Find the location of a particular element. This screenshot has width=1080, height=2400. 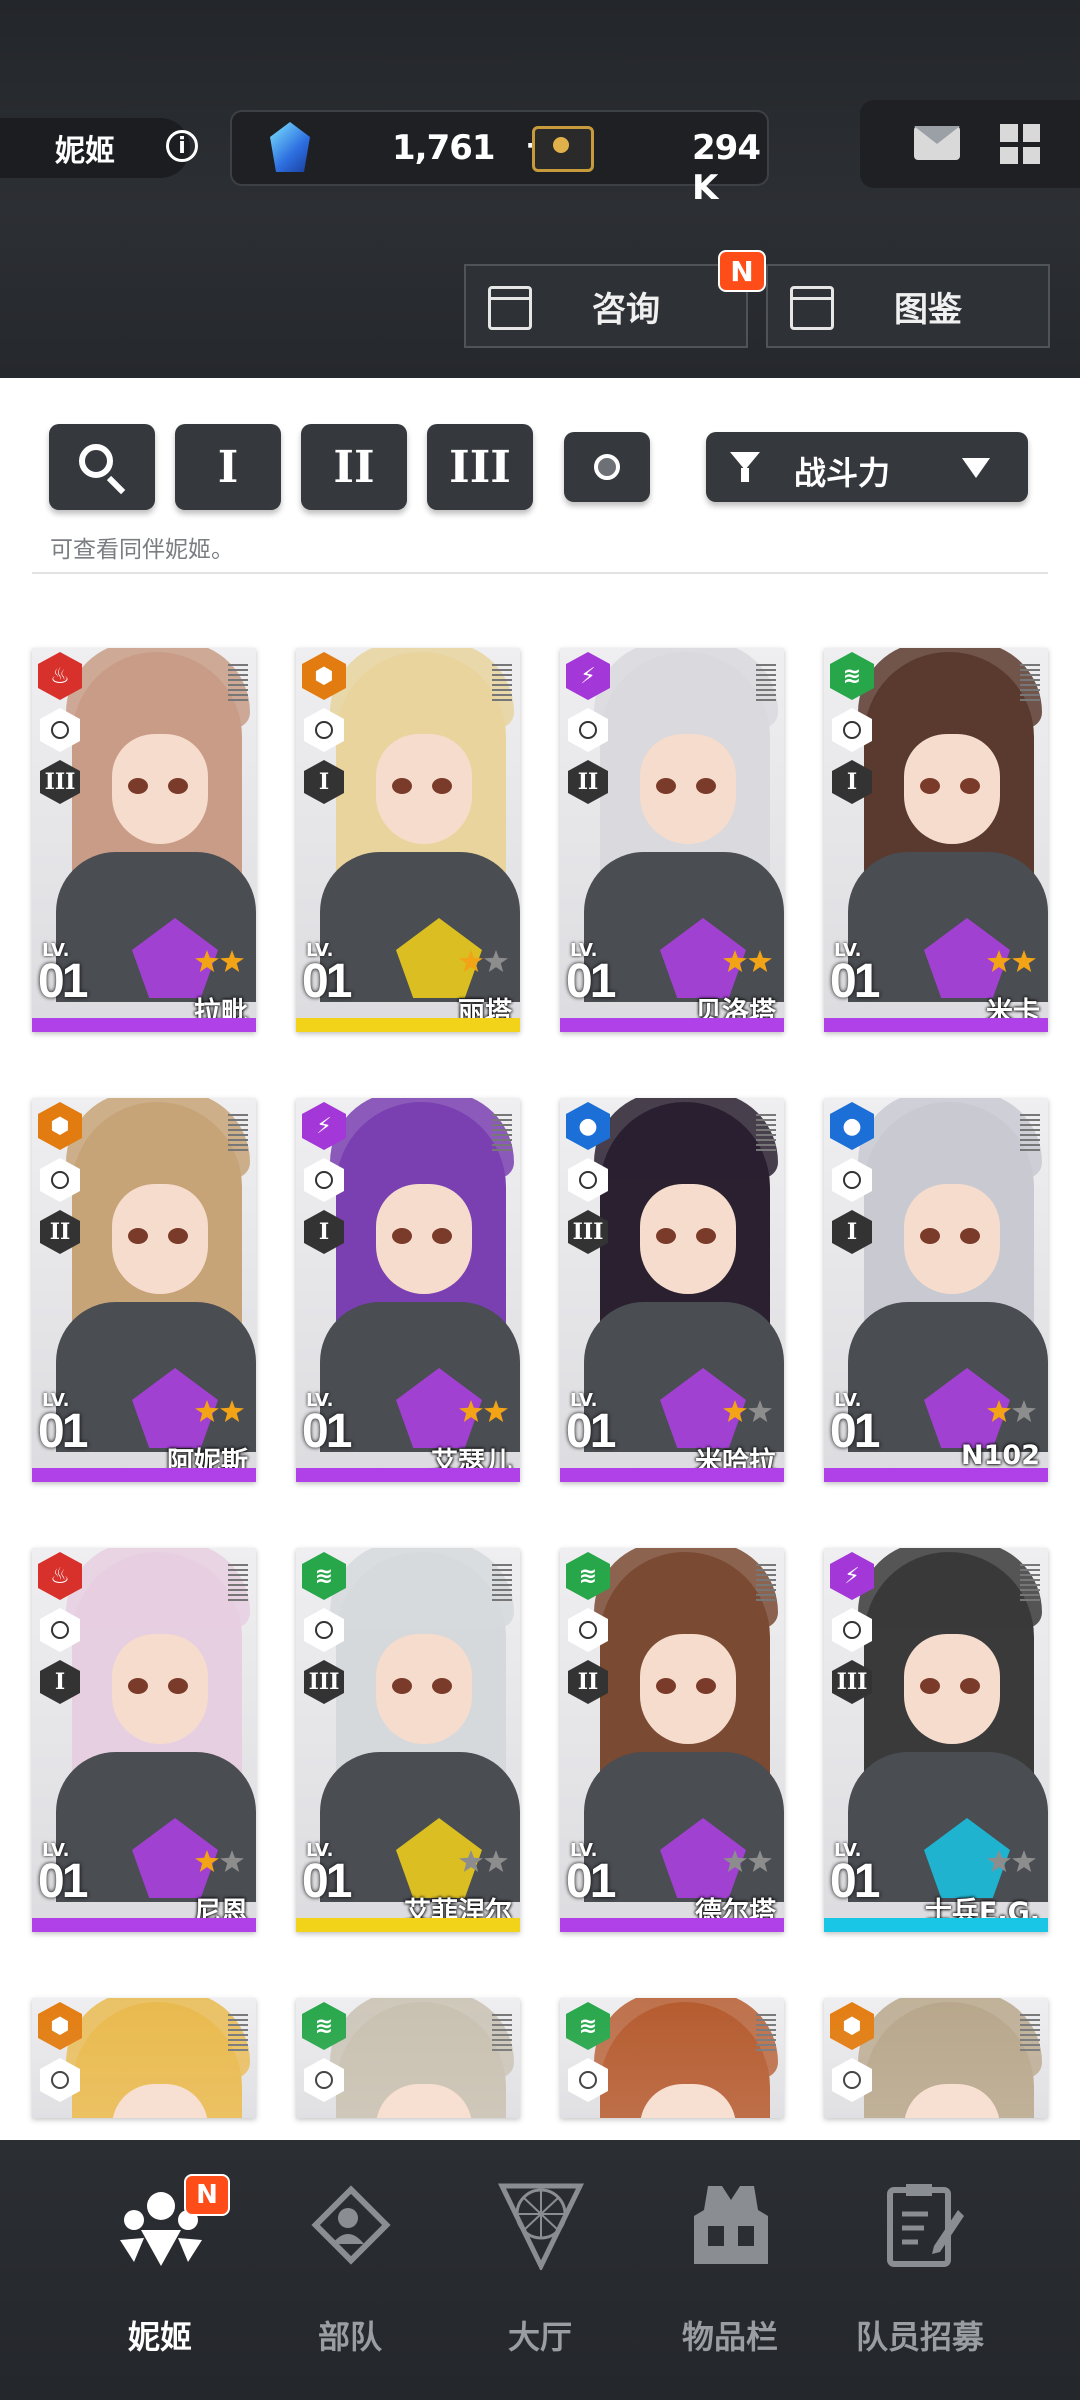

burst-filter-3: III is located at coordinates (480, 467).